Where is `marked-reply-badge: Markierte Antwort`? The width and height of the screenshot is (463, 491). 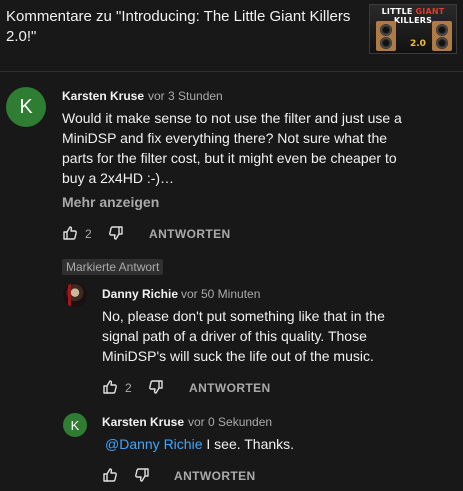 marked-reply-badge: Markierte Antwort is located at coordinates (113, 267).